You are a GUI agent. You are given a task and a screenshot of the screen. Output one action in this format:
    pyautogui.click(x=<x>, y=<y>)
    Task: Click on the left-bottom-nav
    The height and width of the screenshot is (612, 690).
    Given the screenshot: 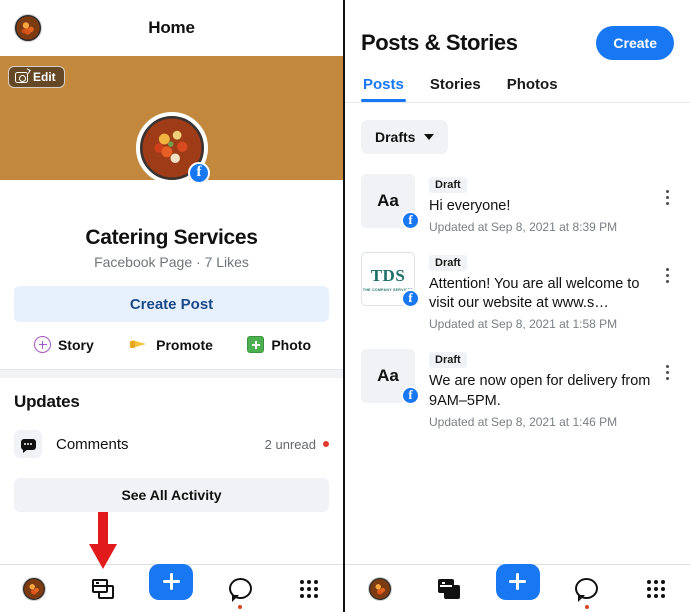 What is the action you would take?
    pyautogui.click(x=171, y=587)
    